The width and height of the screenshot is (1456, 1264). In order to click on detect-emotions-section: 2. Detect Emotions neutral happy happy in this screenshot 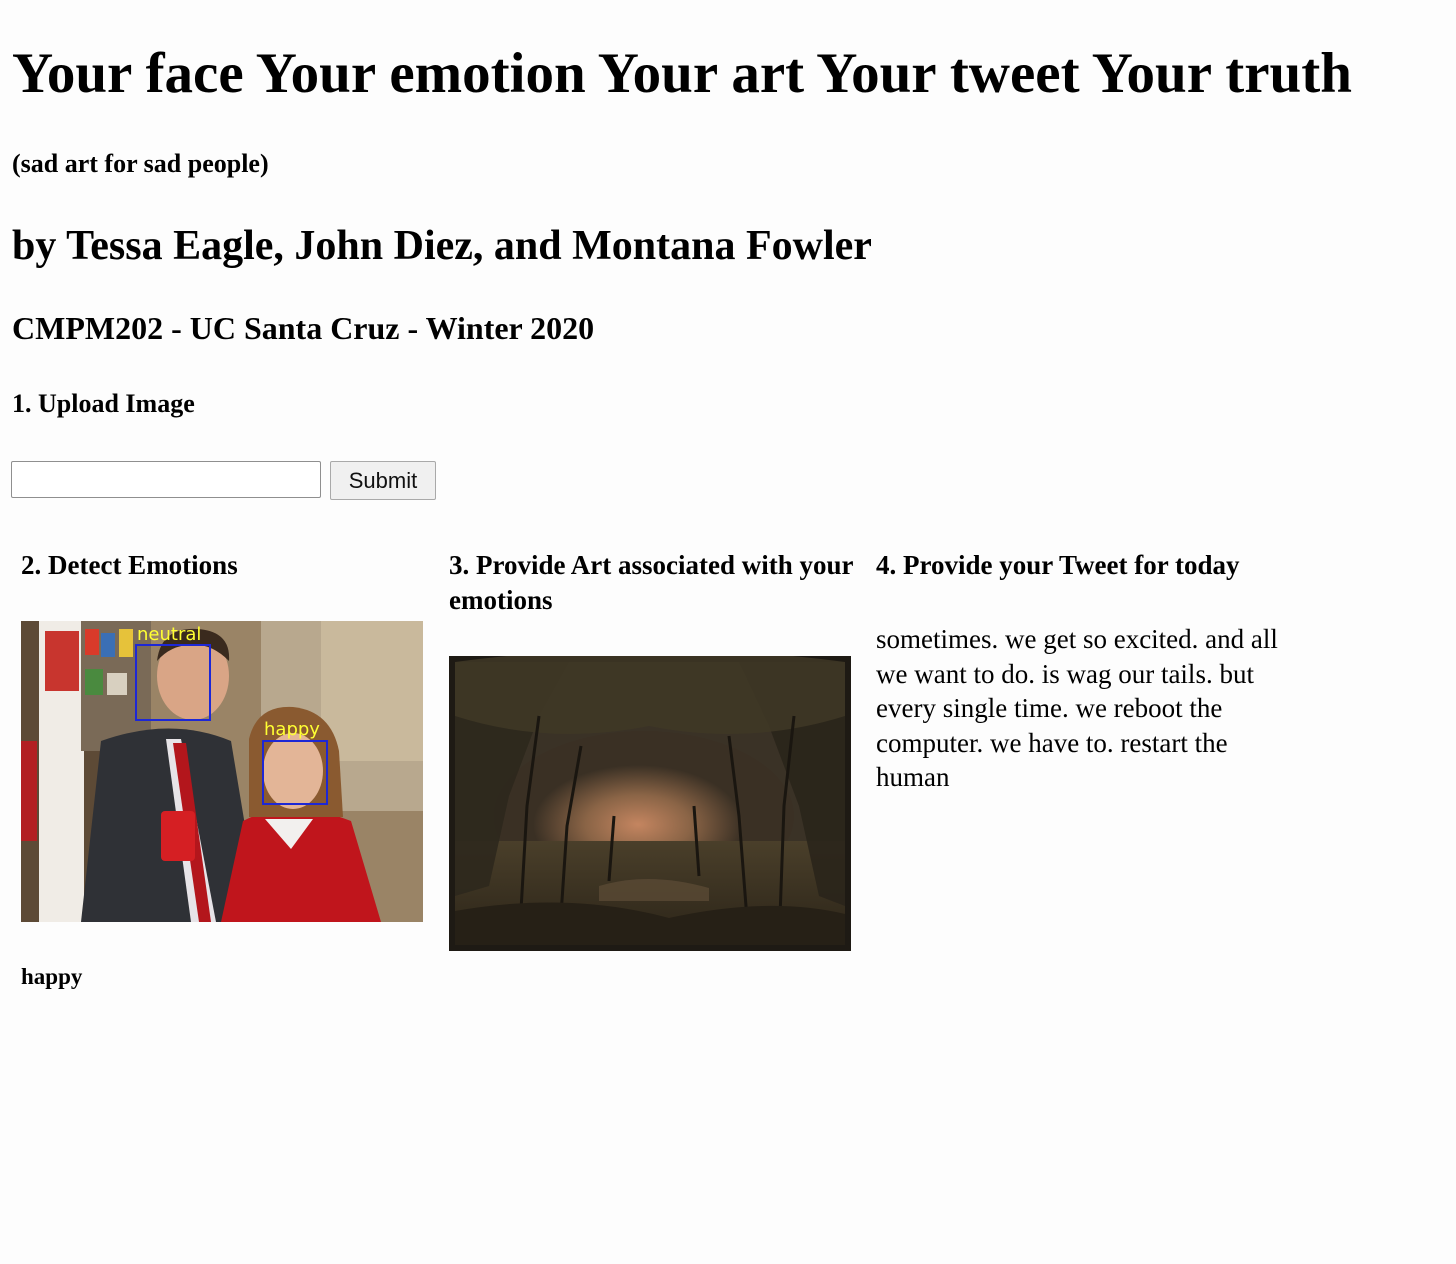, I will do `click(223, 768)`.